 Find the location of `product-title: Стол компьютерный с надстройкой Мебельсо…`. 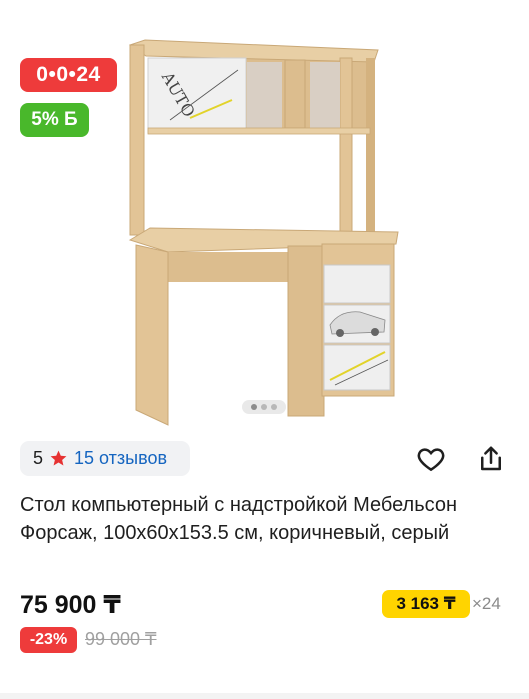

product-title: Стол компьютерный с надстройкой Мебельсо… is located at coordinates (239, 519).